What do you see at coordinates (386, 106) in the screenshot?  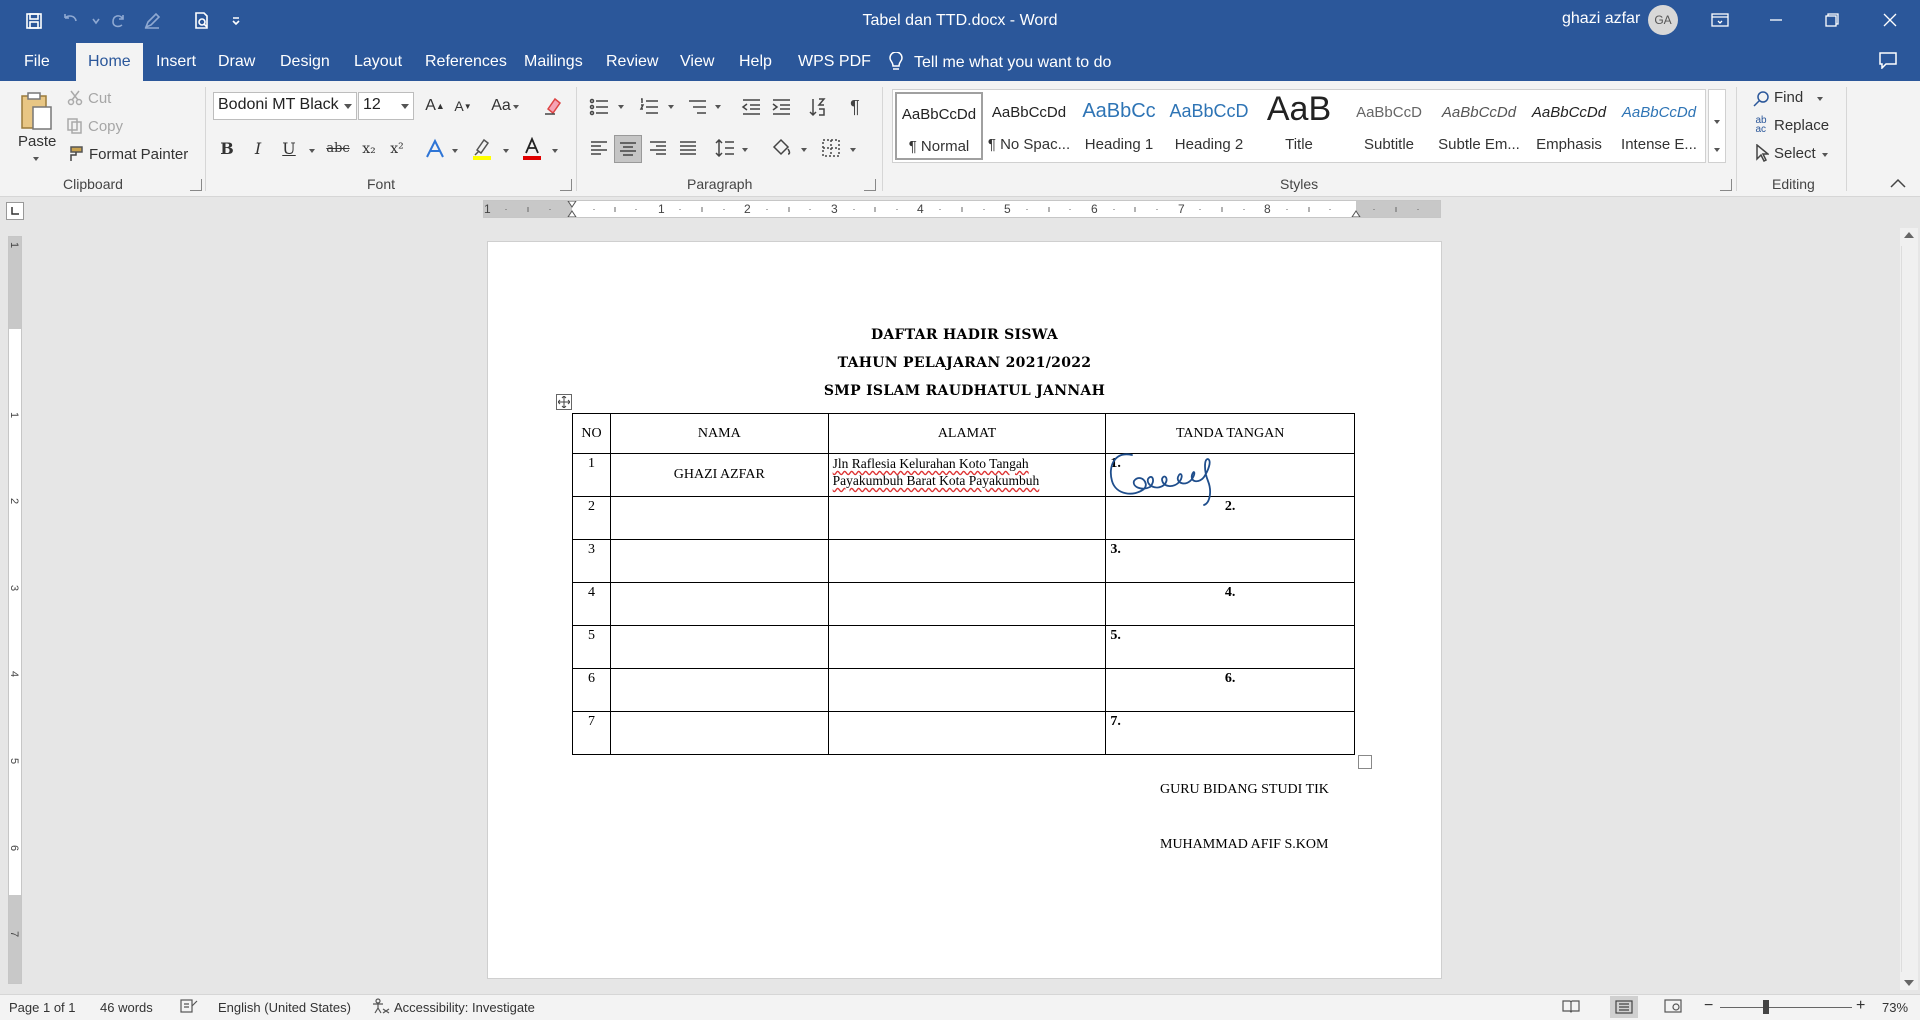 I see `font-size-combo: 12` at bounding box center [386, 106].